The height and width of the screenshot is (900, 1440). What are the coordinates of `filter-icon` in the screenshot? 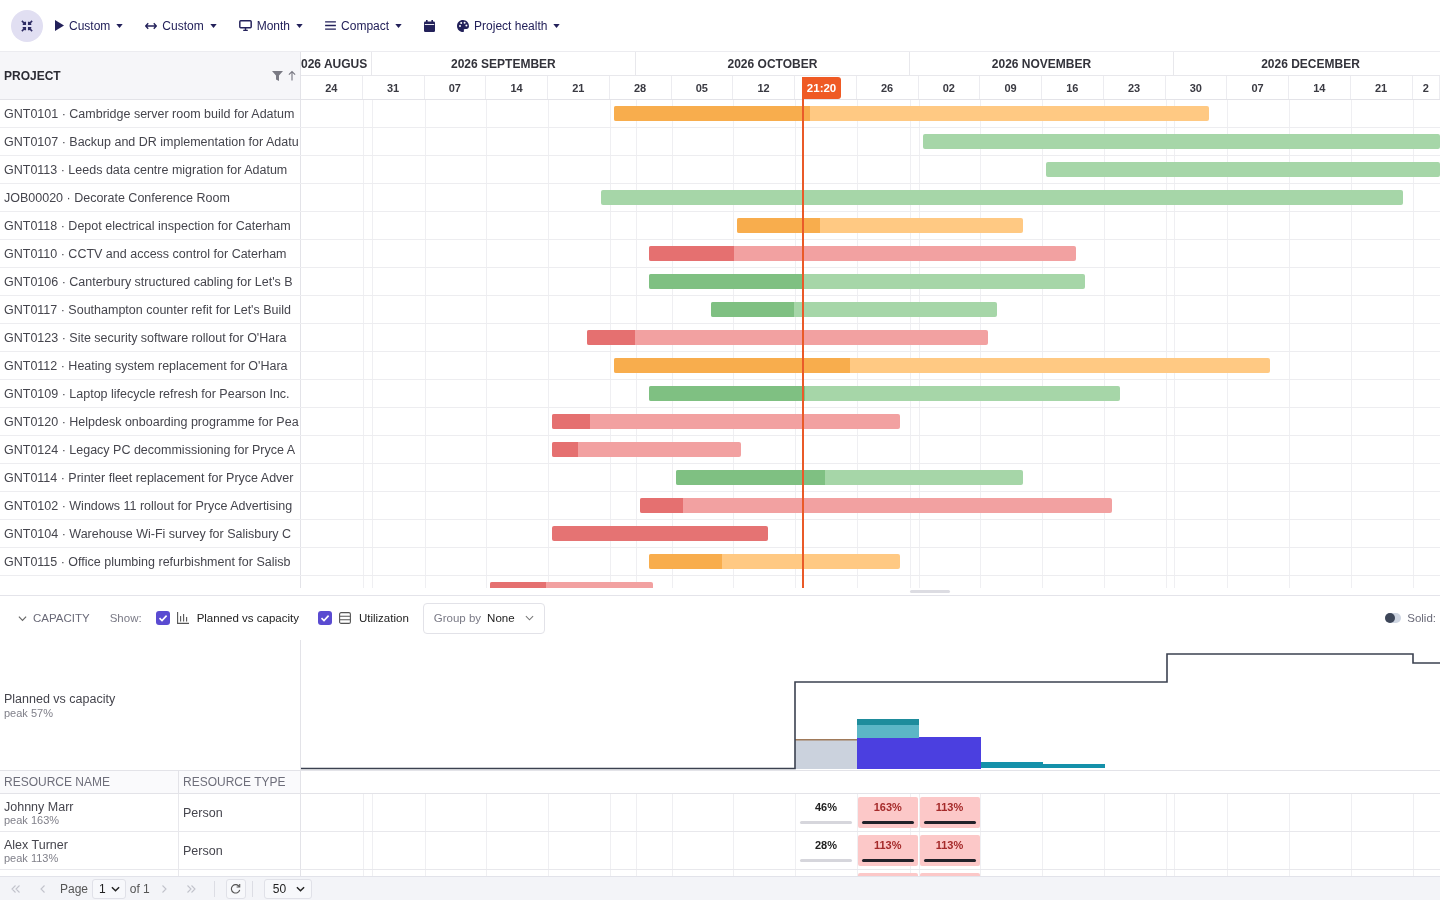 It's located at (277, 75).